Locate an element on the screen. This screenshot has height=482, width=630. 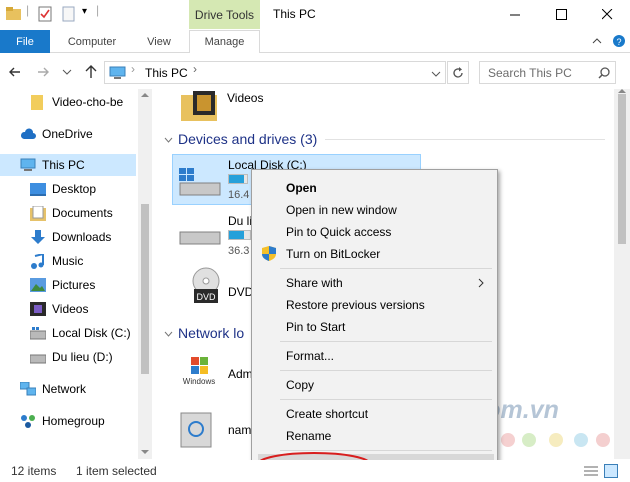
sidebar-item-video-cho-be: Video-cho-be is located at coordinates (68, 102).